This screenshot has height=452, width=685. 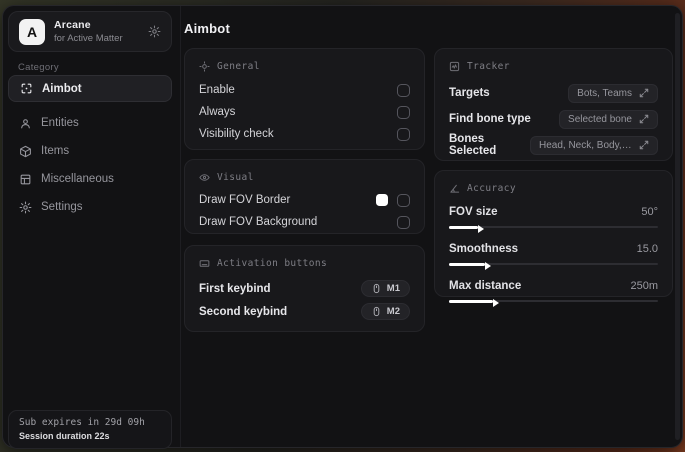 What do you see at coordinates (204, 263) in the screenshot?
I see `keyboard-icon` at bounding box center [204, 263].